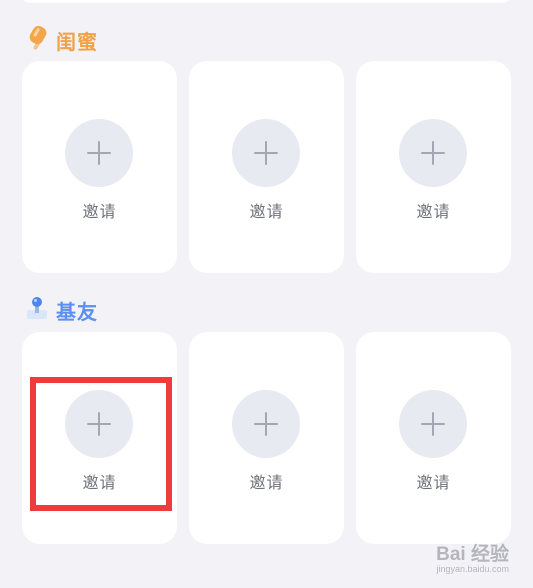  Describe the element at coordinates (101, 444) in the screenshot. I see `highlight-annotation-box` at that location.